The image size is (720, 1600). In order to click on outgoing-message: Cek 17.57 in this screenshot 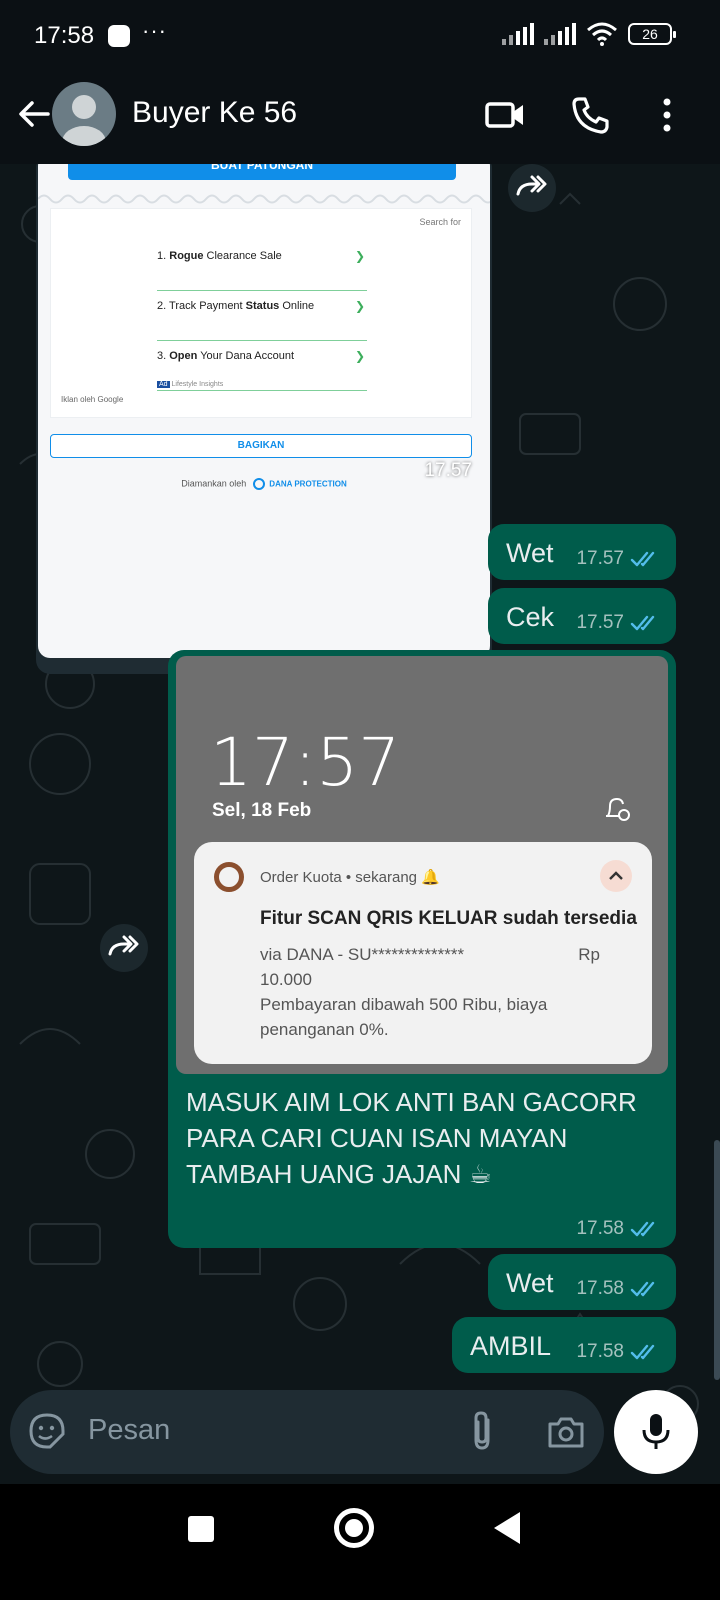, I will do `click(582, 616)`.